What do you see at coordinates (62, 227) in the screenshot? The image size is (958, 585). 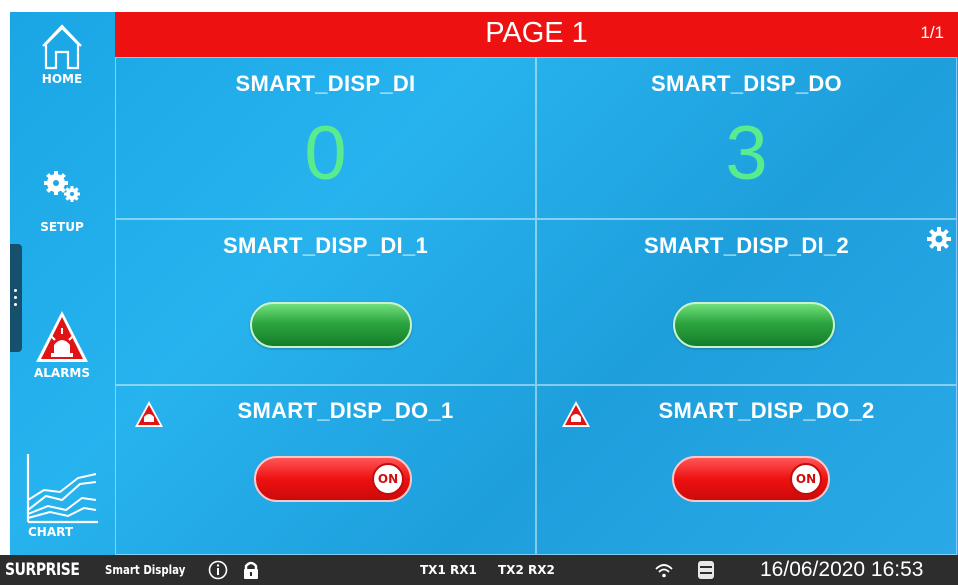 I see `sidebar-item-label: SETUP` at bounding box center [62, 227].